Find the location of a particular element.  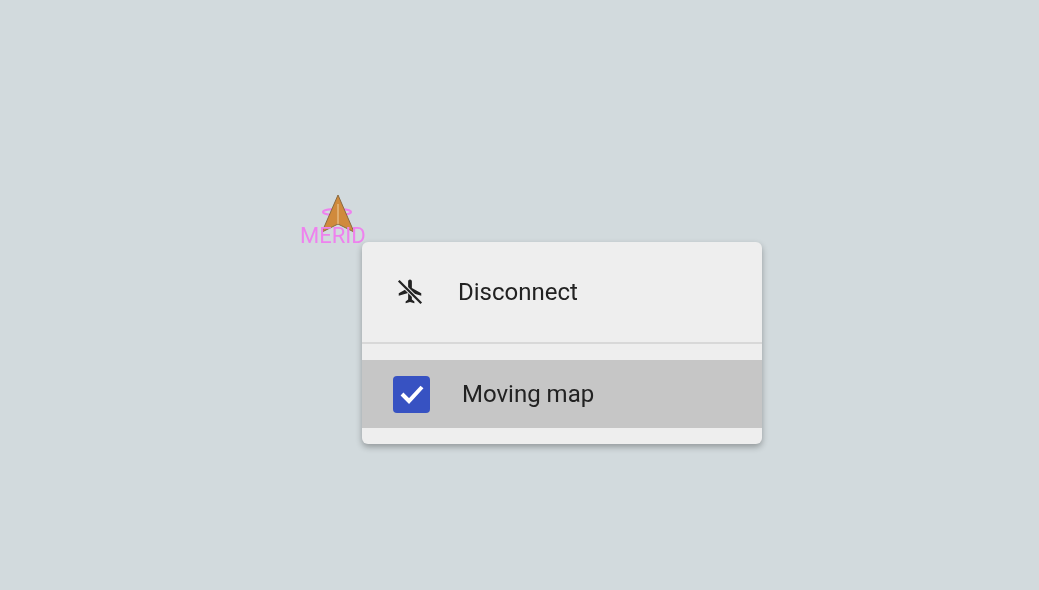

checkmark-icon is located at coordinates (411, 394).